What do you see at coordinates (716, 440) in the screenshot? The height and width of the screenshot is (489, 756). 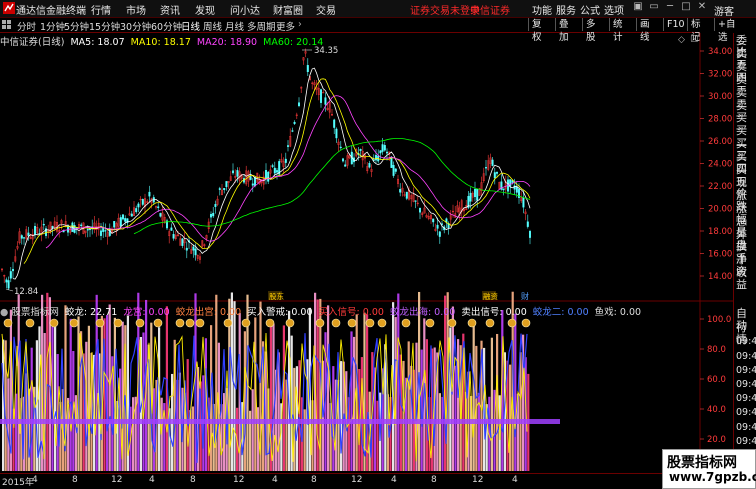 I see `indicator-tick: 20.0` at bounding box center [716, 440].